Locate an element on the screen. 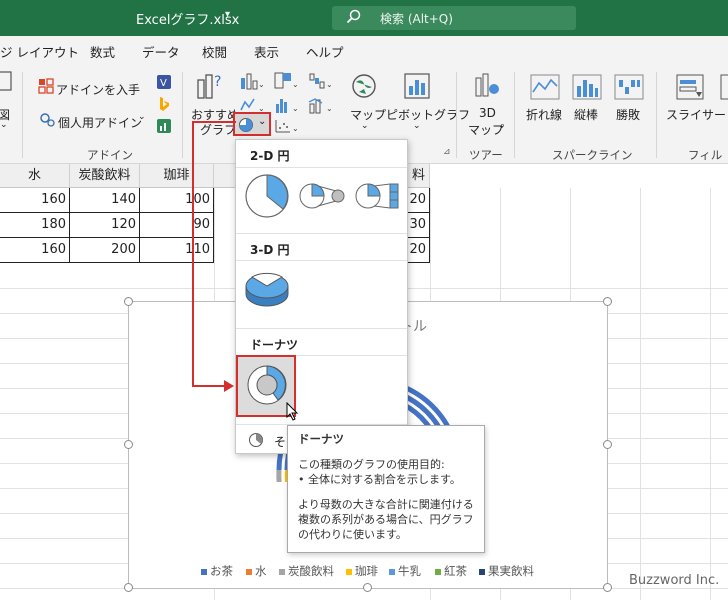 This screenshot has width=728, height=600. pie-2d-option is located at coordinates (267, 196).